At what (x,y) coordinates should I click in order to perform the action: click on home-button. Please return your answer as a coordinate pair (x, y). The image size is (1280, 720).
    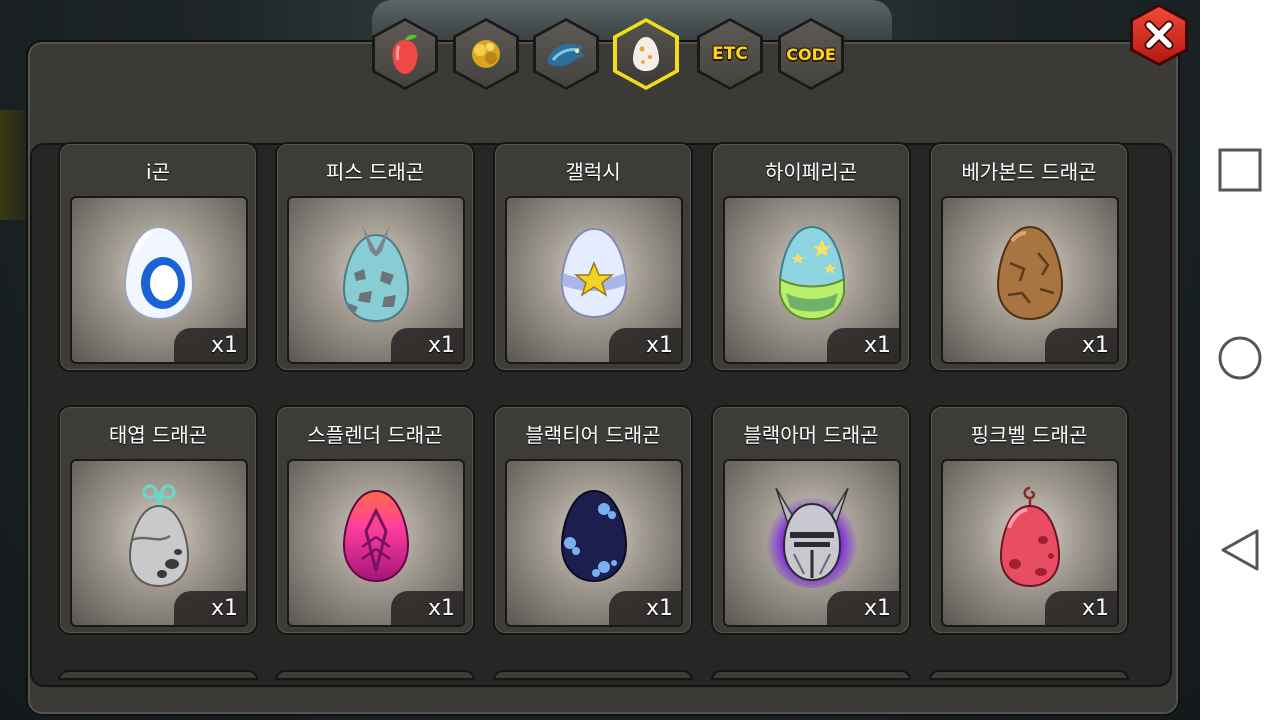
    Looking at the image, I should click on (1240, 358).